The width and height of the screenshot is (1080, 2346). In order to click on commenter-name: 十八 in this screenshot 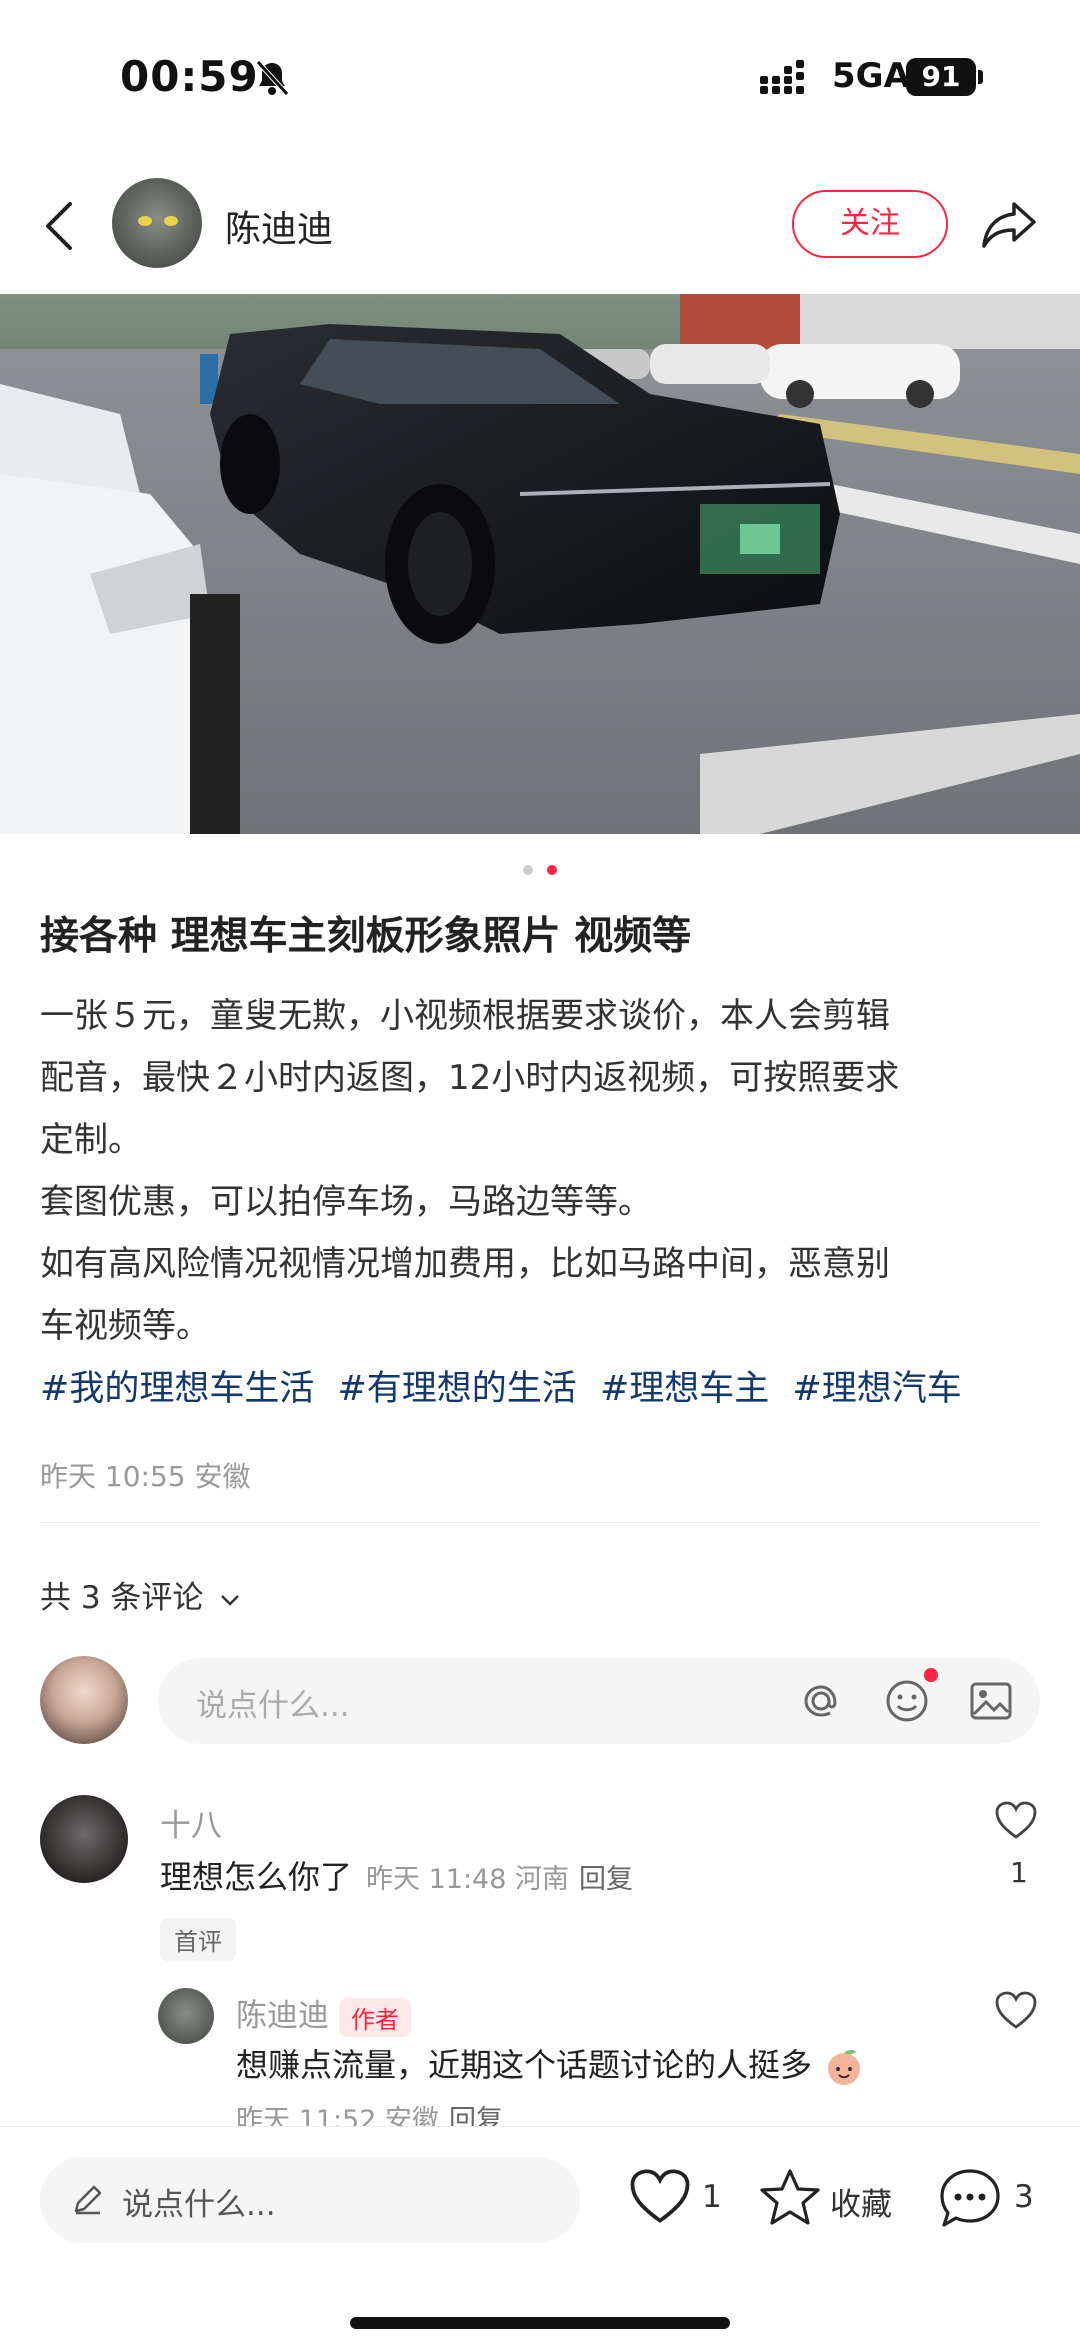, I will do `click(191, 1822)`.